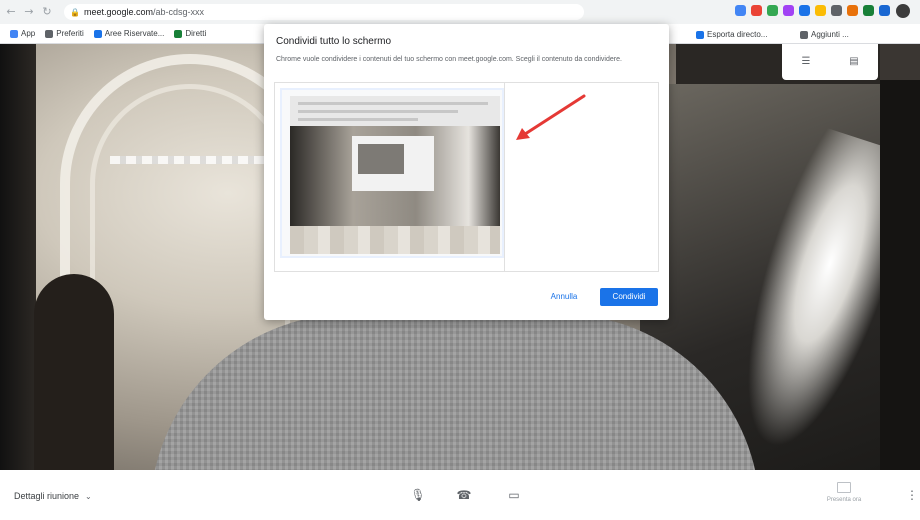 The image size is (920, 520). I want to click on bookmark-label: App, so click(28, 33).